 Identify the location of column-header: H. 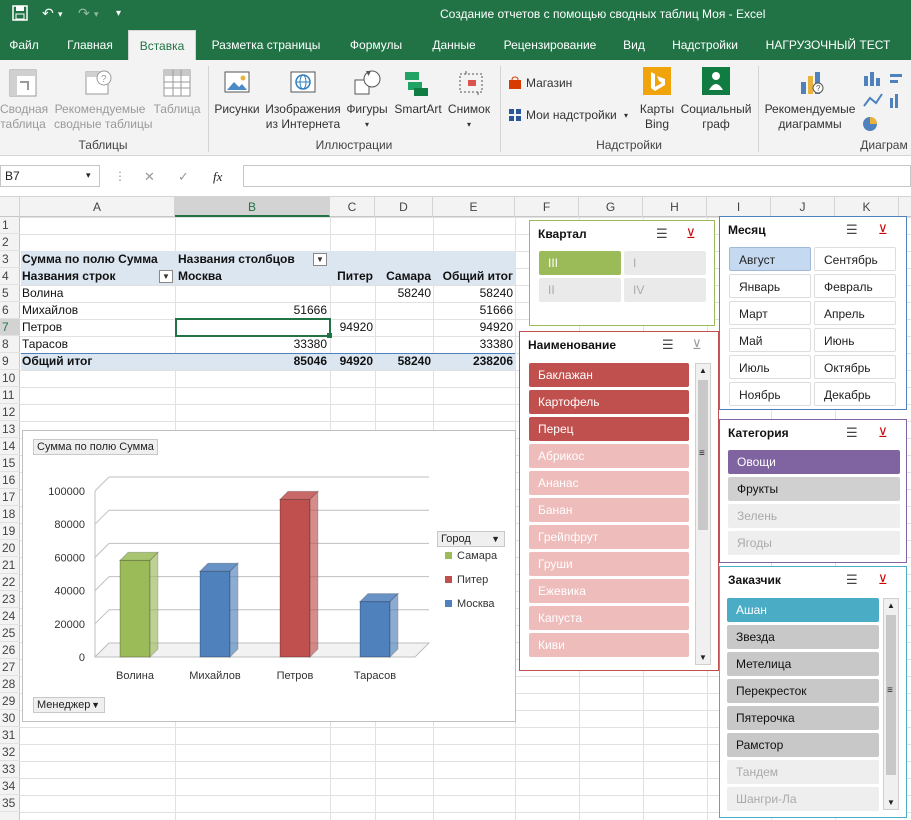
(675, 207).